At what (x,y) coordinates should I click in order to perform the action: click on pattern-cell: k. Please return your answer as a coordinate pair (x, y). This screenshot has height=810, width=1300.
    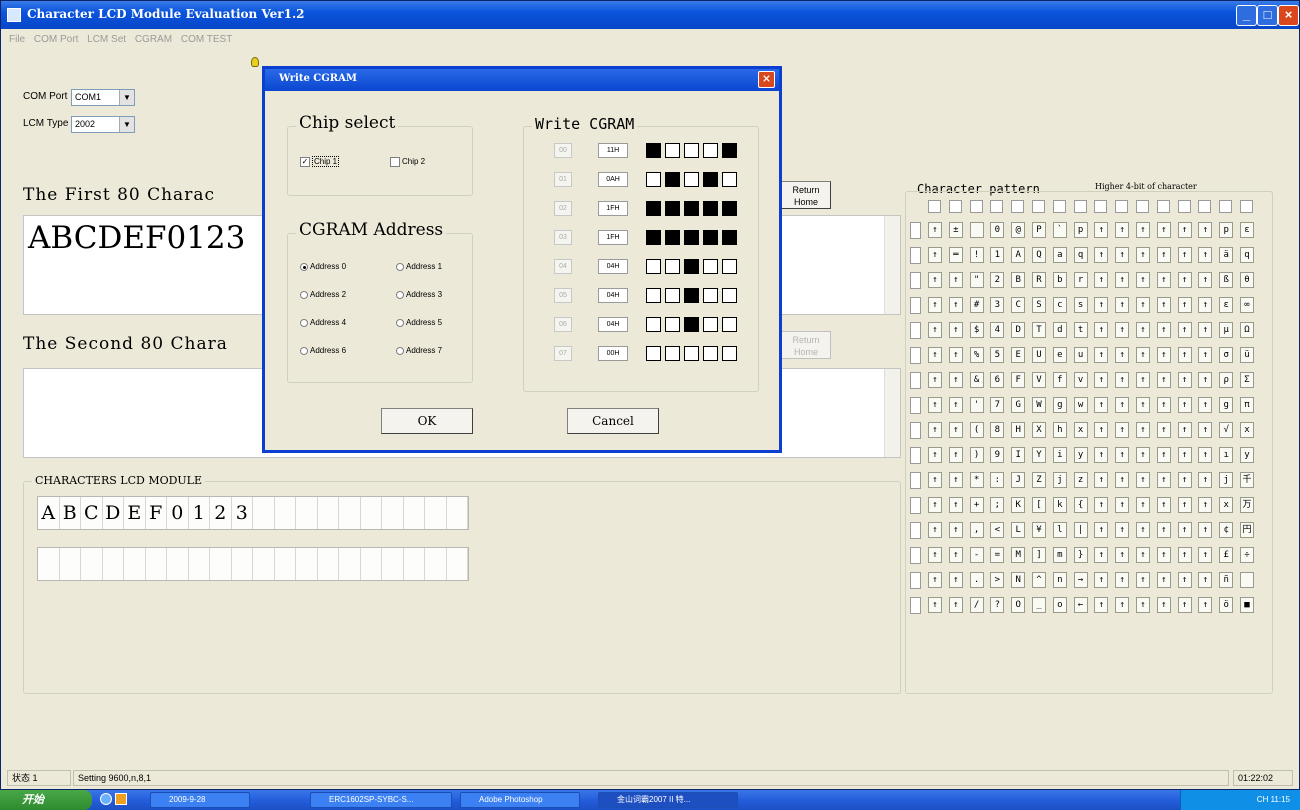
    Looking at the image, I should click on (1059, 505).